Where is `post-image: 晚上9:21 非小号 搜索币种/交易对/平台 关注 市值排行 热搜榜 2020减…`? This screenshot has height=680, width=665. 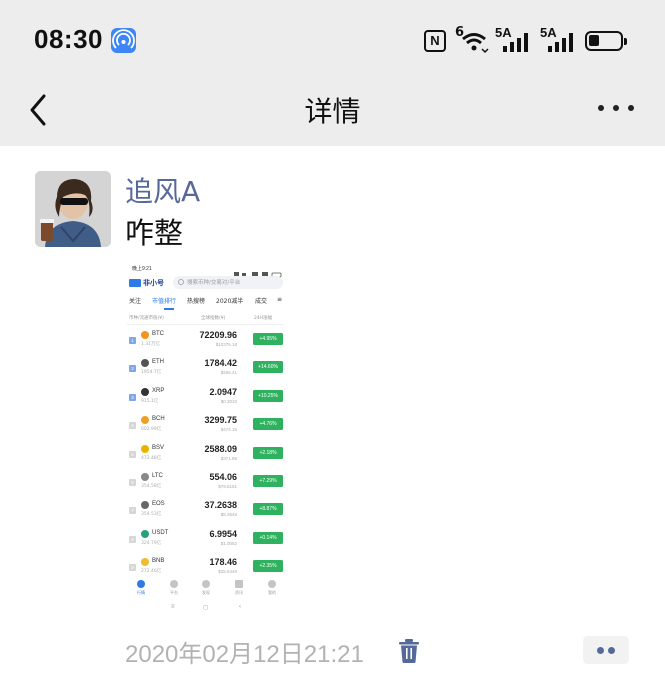 post-image: 晚上9:21 非小号 搜索币种/交易对/平台 关注 市值排行 热搜榜 2020减… is located at coordinates (205, 440).